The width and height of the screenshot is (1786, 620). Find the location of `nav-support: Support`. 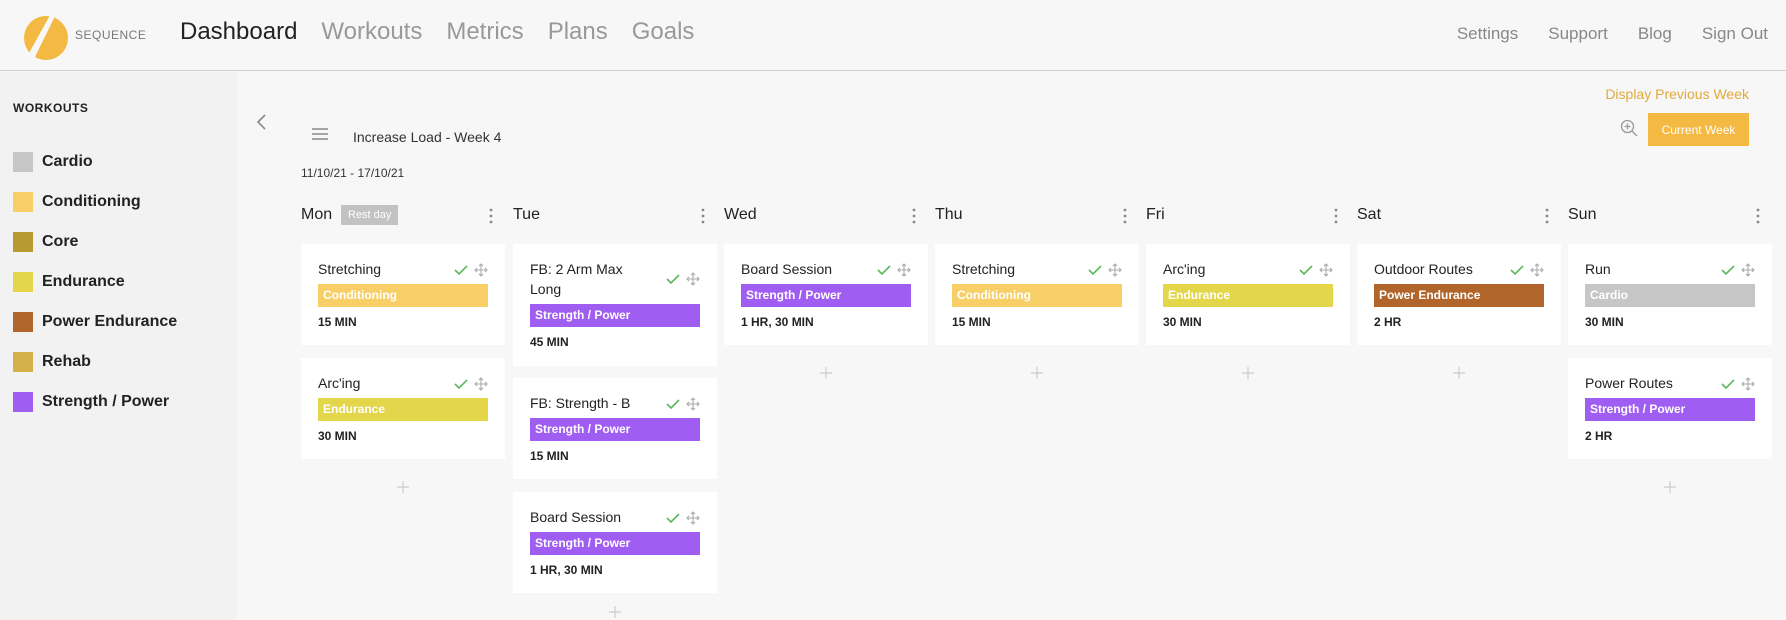

nav-support: Support is located at coordinates (1578, 34).